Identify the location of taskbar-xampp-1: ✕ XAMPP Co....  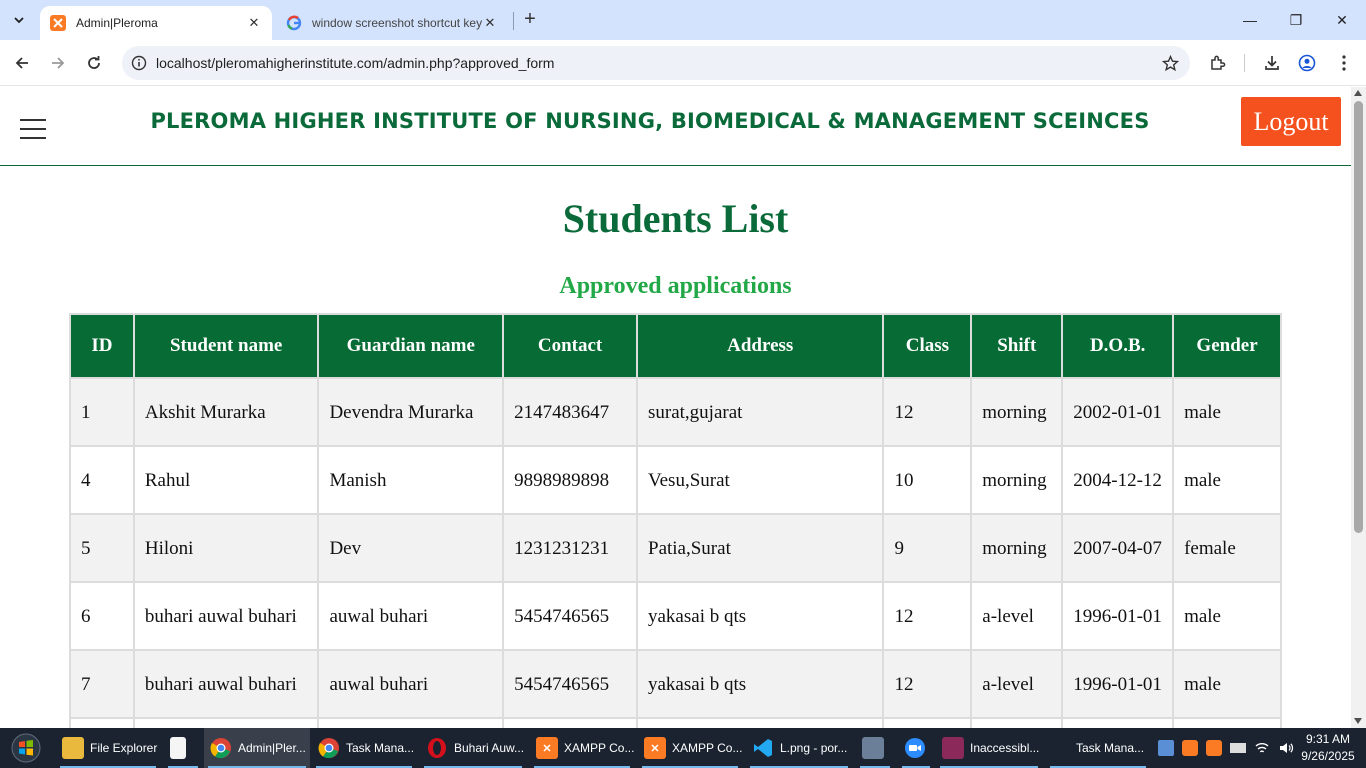
(582, 748).